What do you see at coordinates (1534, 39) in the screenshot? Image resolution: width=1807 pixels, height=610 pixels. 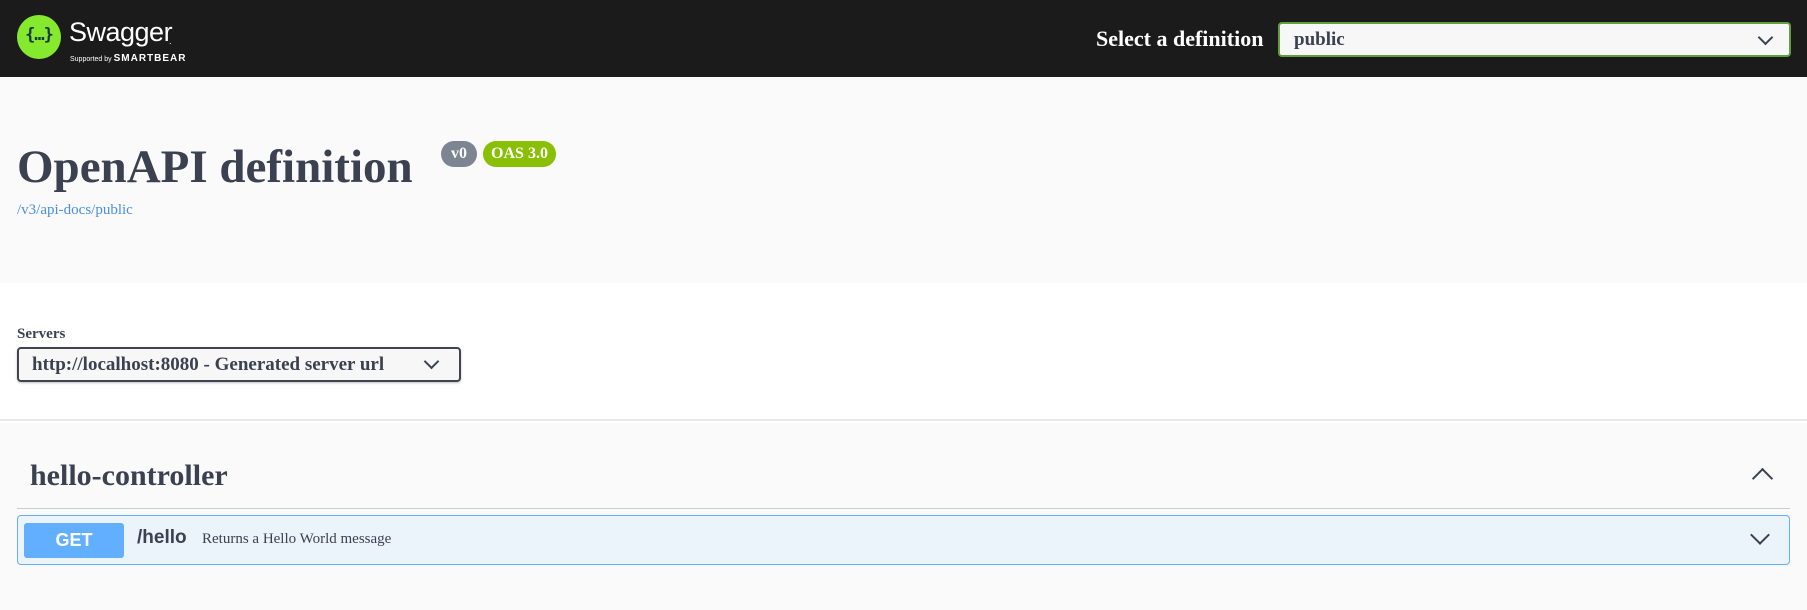 I see `definition-select: public` at bounding box center [1534, 39].